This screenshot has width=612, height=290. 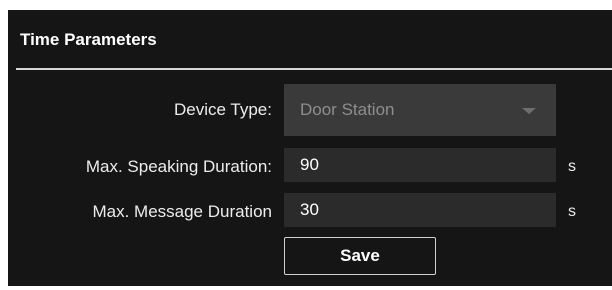 I want to click on section-title: Time Parameters, so click(x=88, y=39).